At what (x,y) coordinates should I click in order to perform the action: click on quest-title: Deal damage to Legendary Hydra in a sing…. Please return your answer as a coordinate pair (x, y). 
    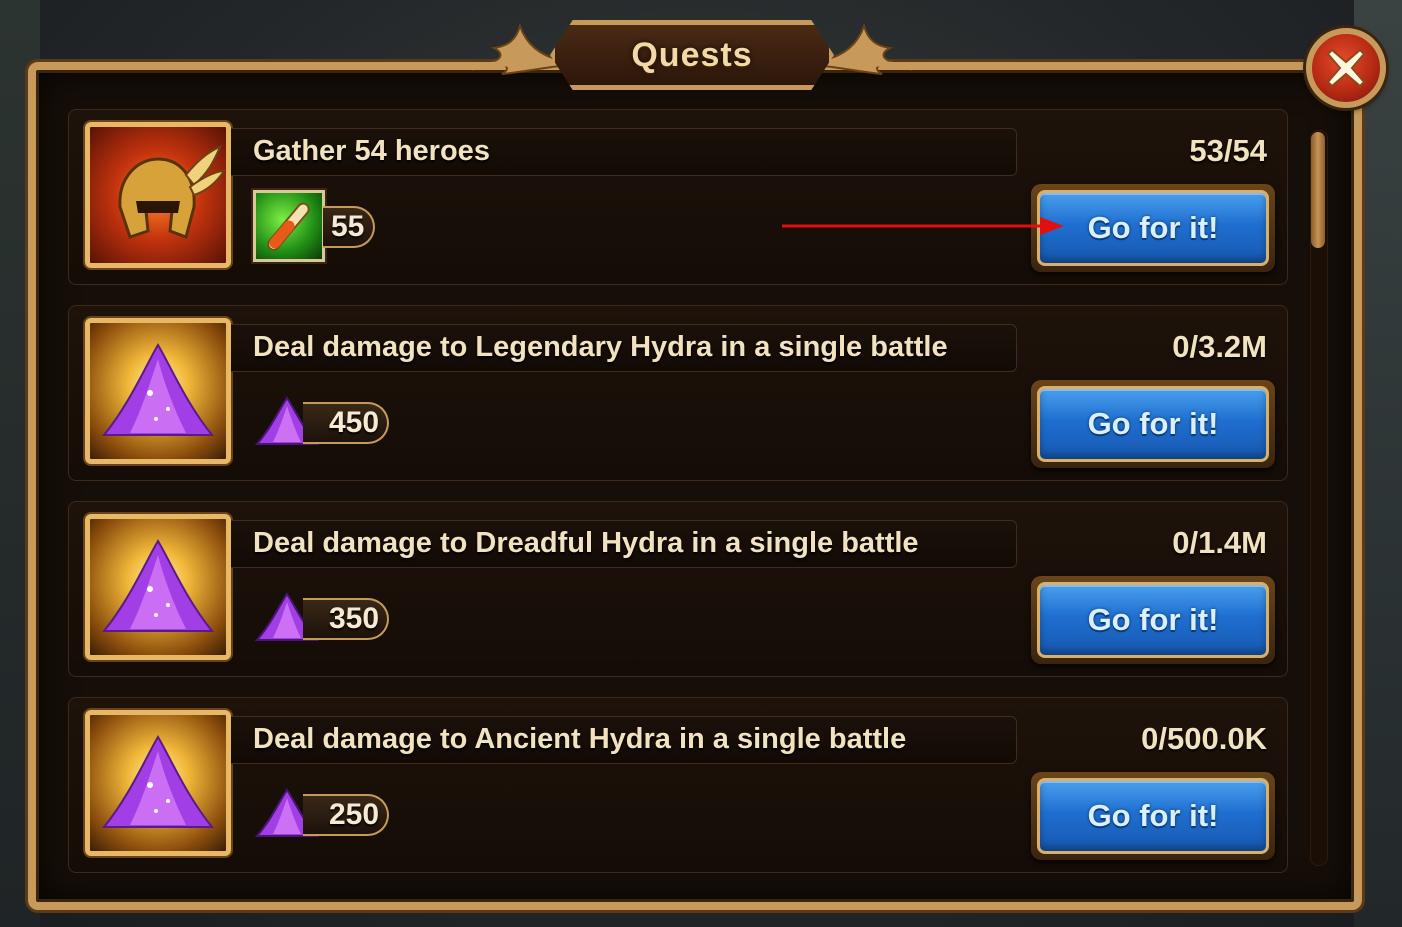
    Looking at the image, I should click on (600, 347).